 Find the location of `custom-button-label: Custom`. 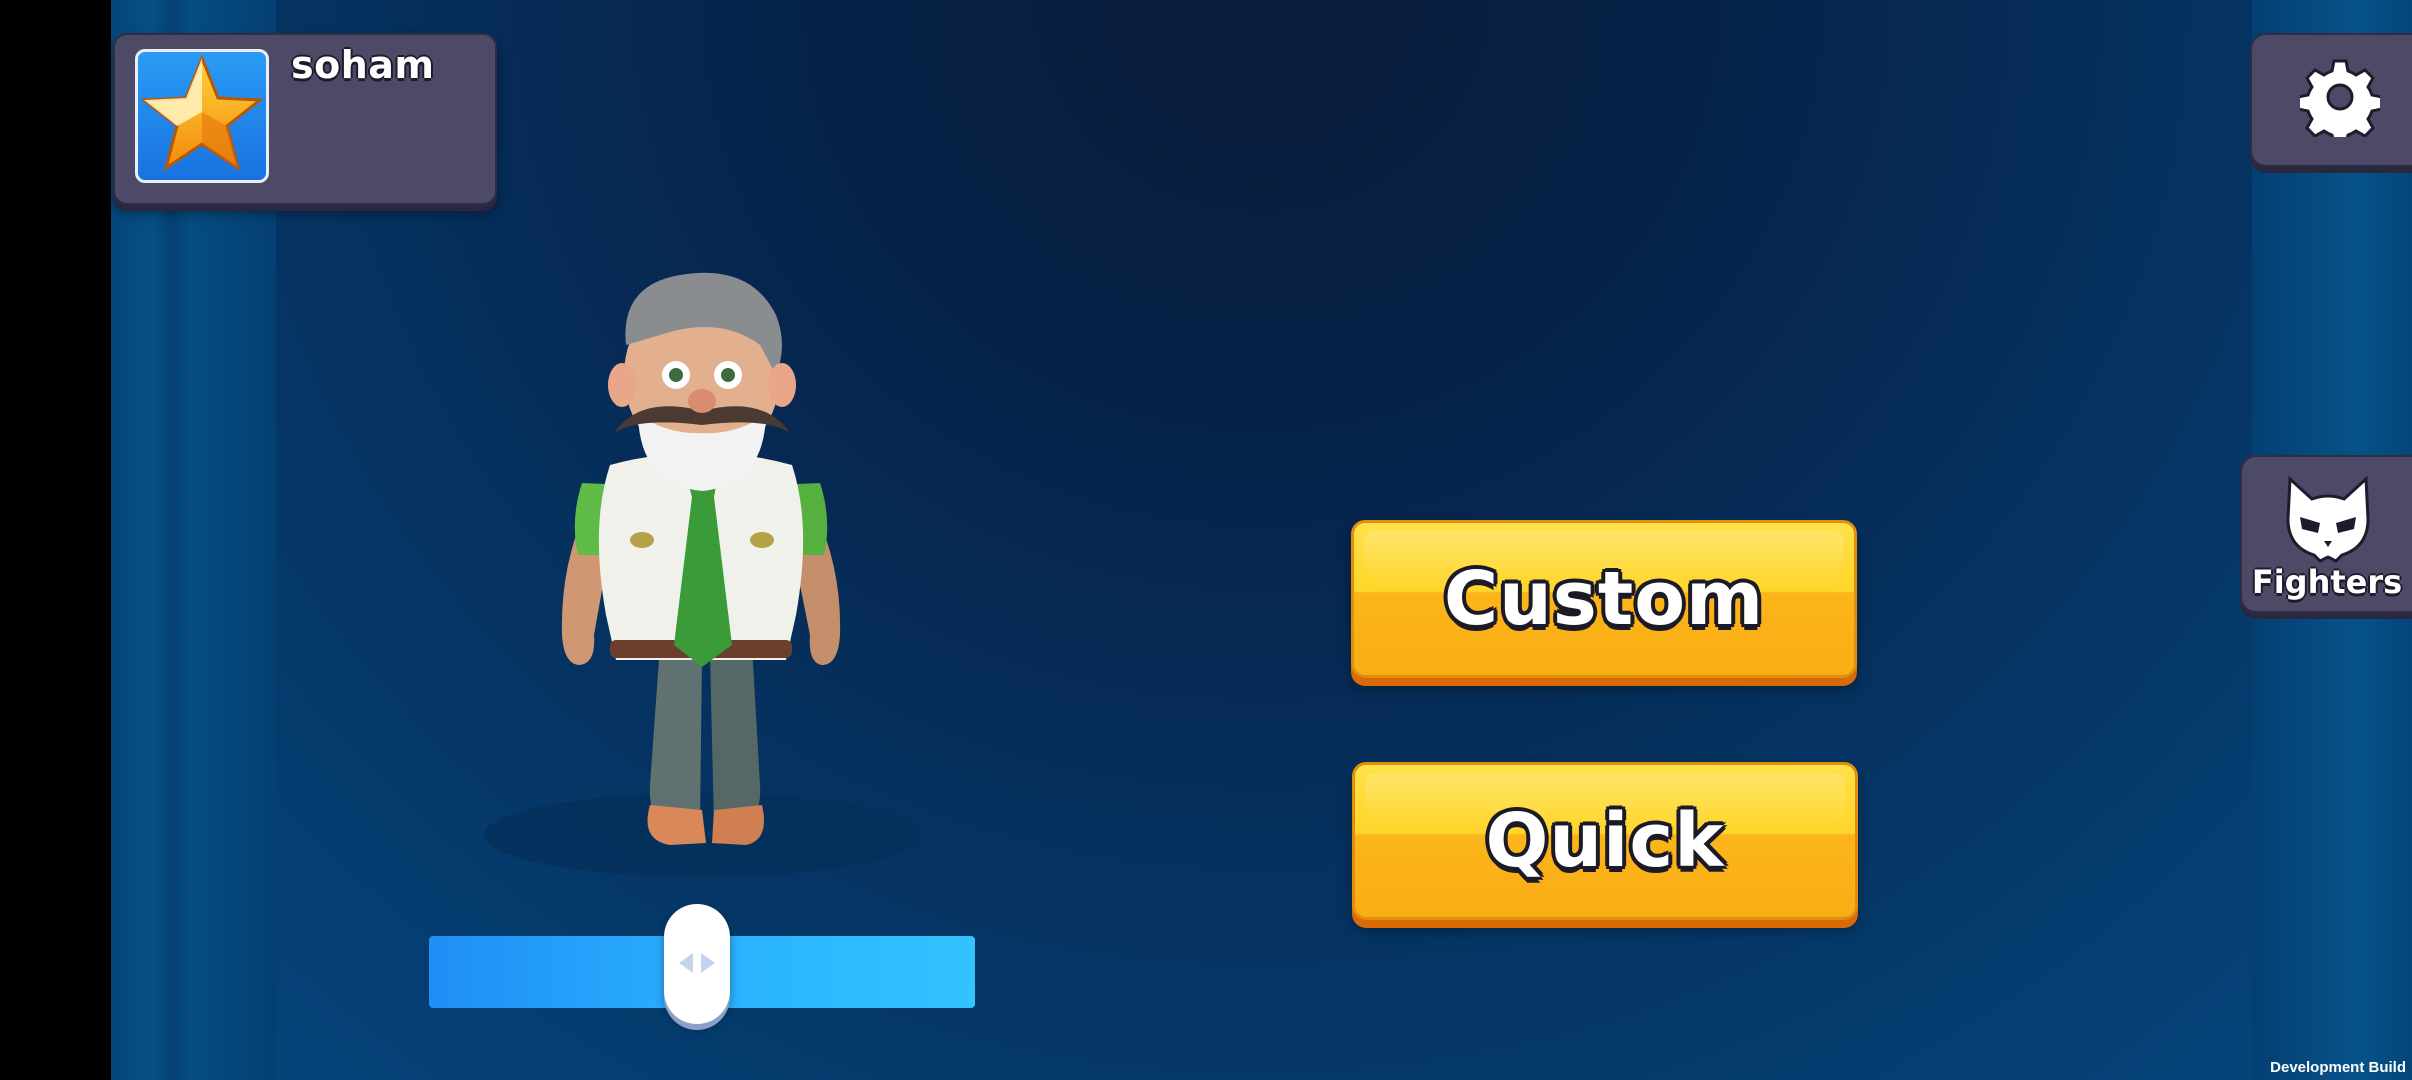

custom-button-label: Custom is located at coordinates (1604, 599).